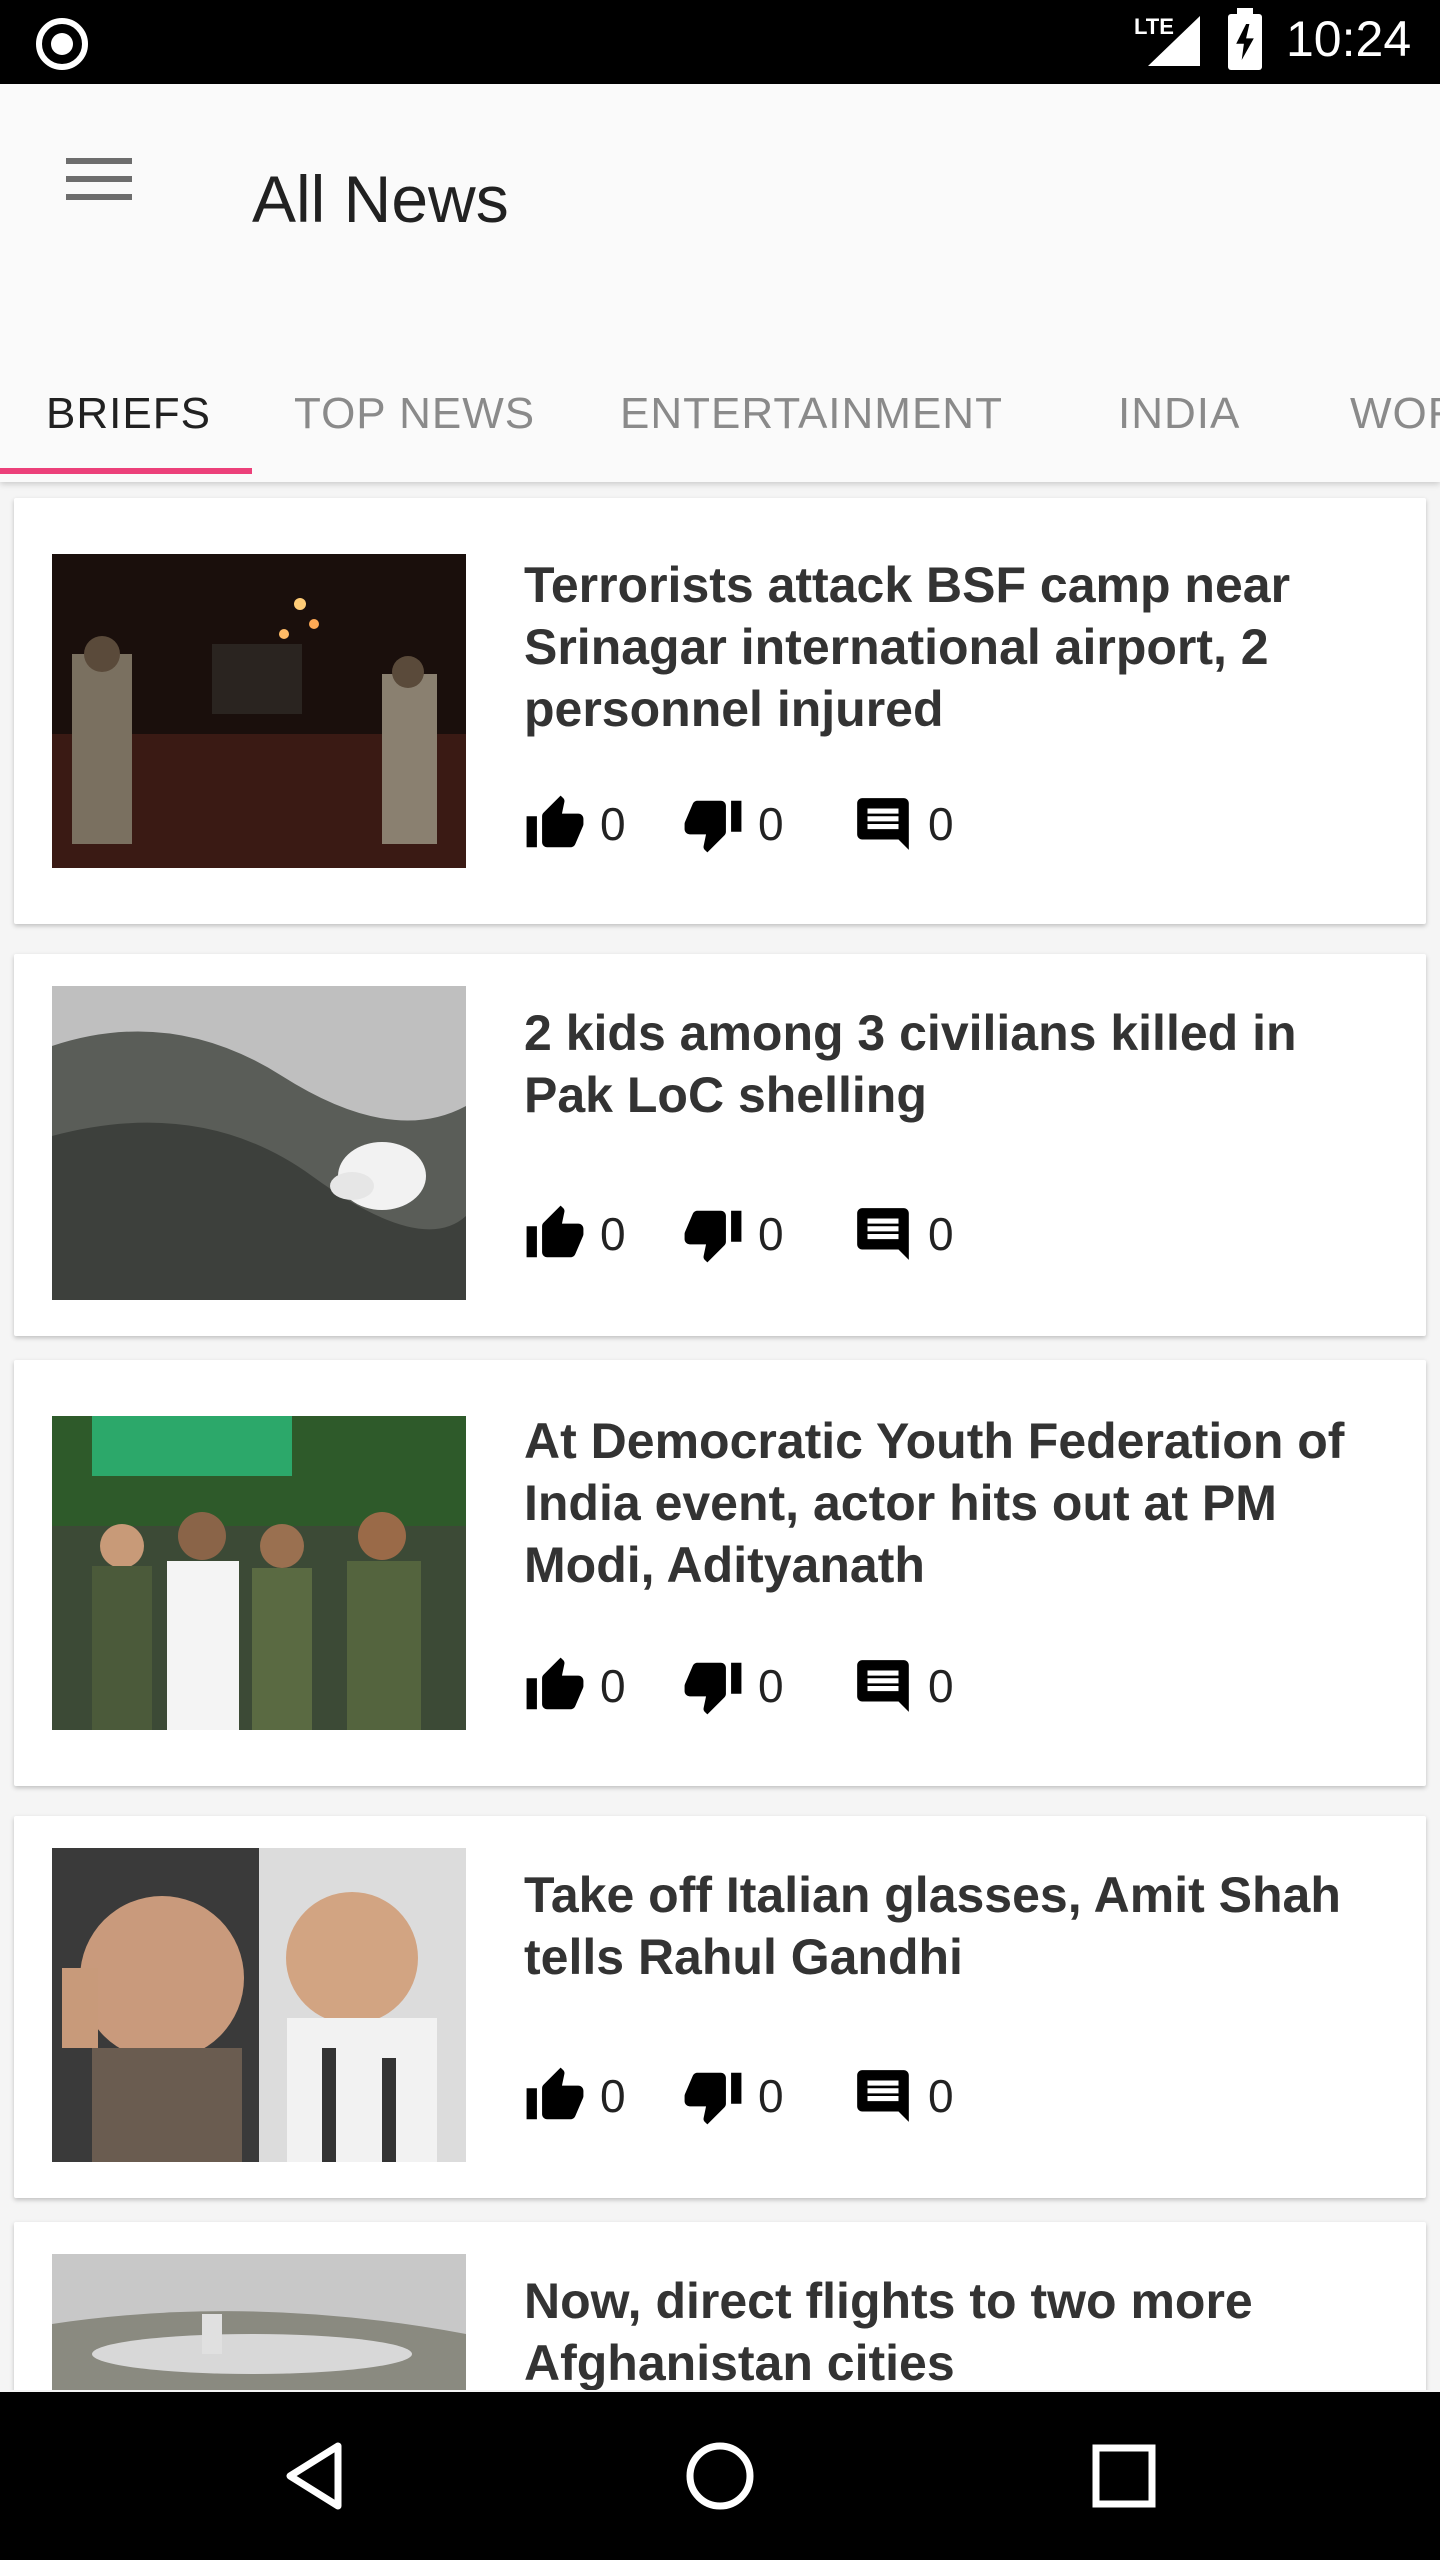 The height and width of the screenshot is (2560, 1440). I want to click on home-circle-icon, so click(720, 2476).